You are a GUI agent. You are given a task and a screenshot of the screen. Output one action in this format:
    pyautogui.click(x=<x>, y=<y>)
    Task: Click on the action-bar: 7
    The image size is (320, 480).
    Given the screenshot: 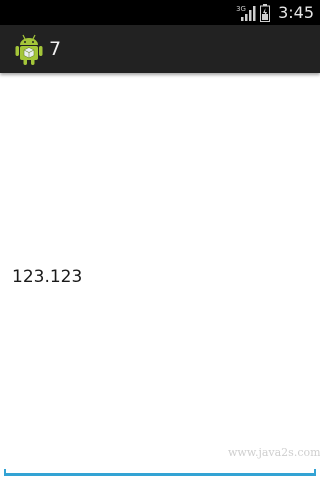 What is the action you would take?
    pyautogui.click(x=160, y=49)
    